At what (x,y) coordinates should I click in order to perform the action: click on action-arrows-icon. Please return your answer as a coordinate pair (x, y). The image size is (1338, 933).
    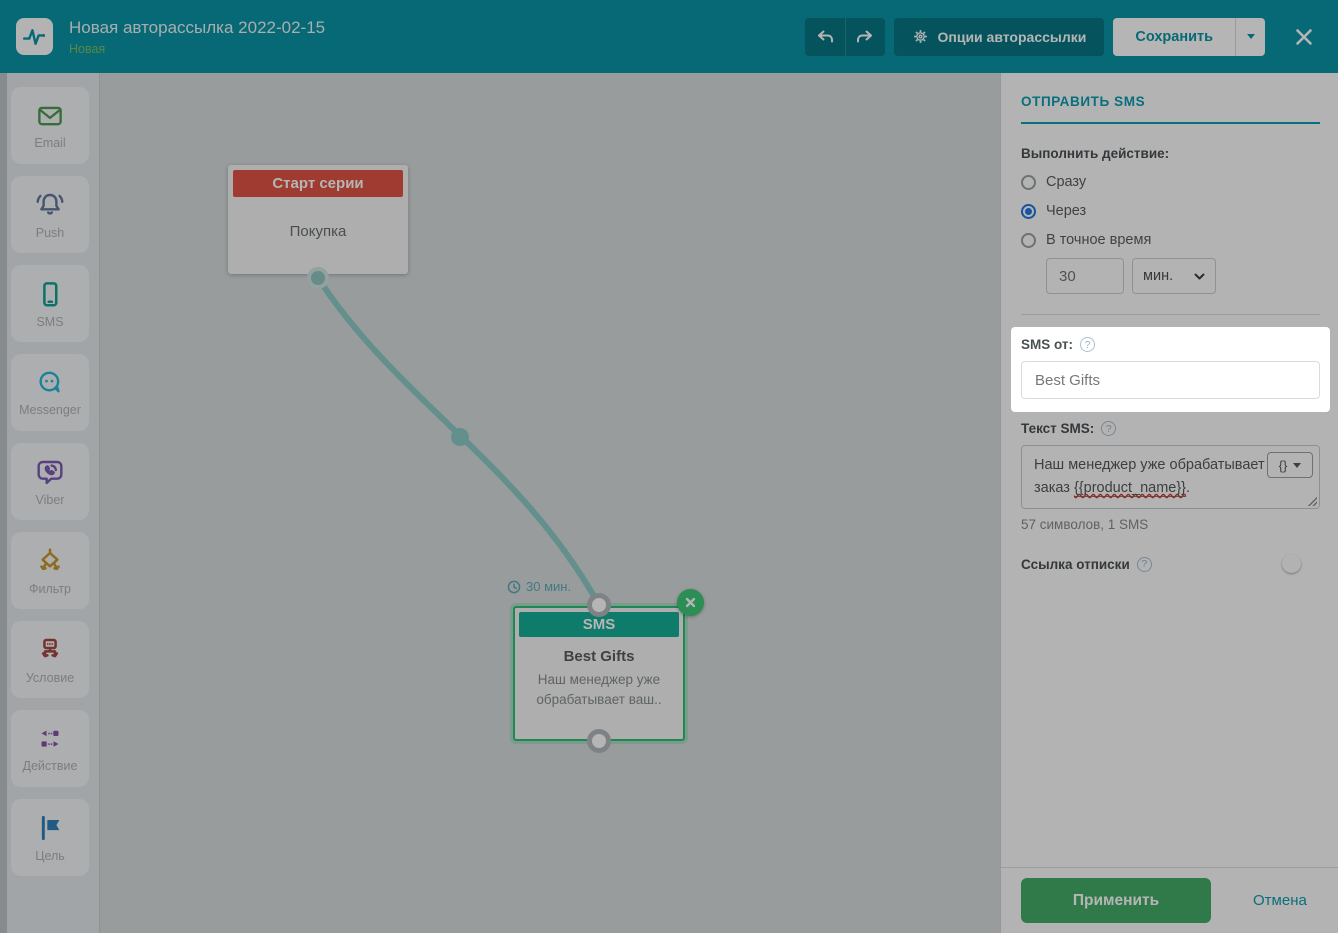
    Looking at the image, I should click on (50, 738).